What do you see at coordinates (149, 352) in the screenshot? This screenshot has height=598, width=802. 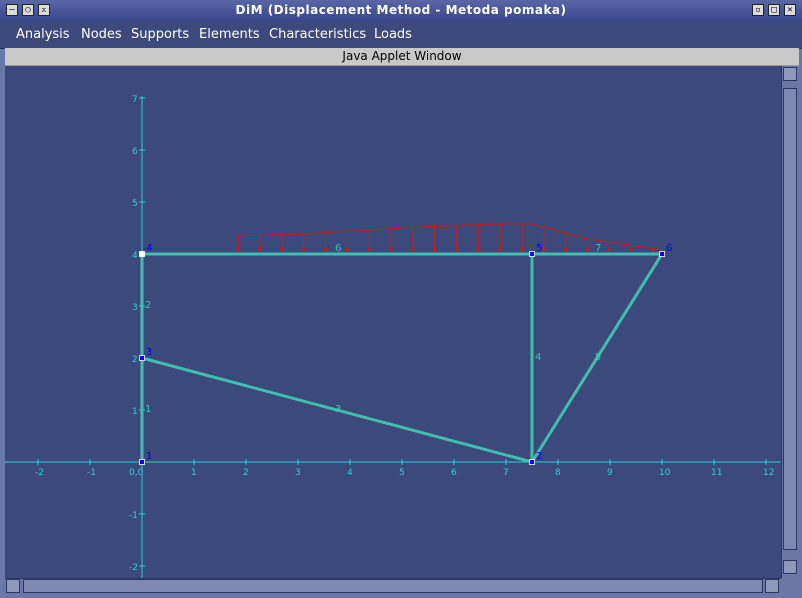 I see `node-label: 3` at bounding box center [149, 352].